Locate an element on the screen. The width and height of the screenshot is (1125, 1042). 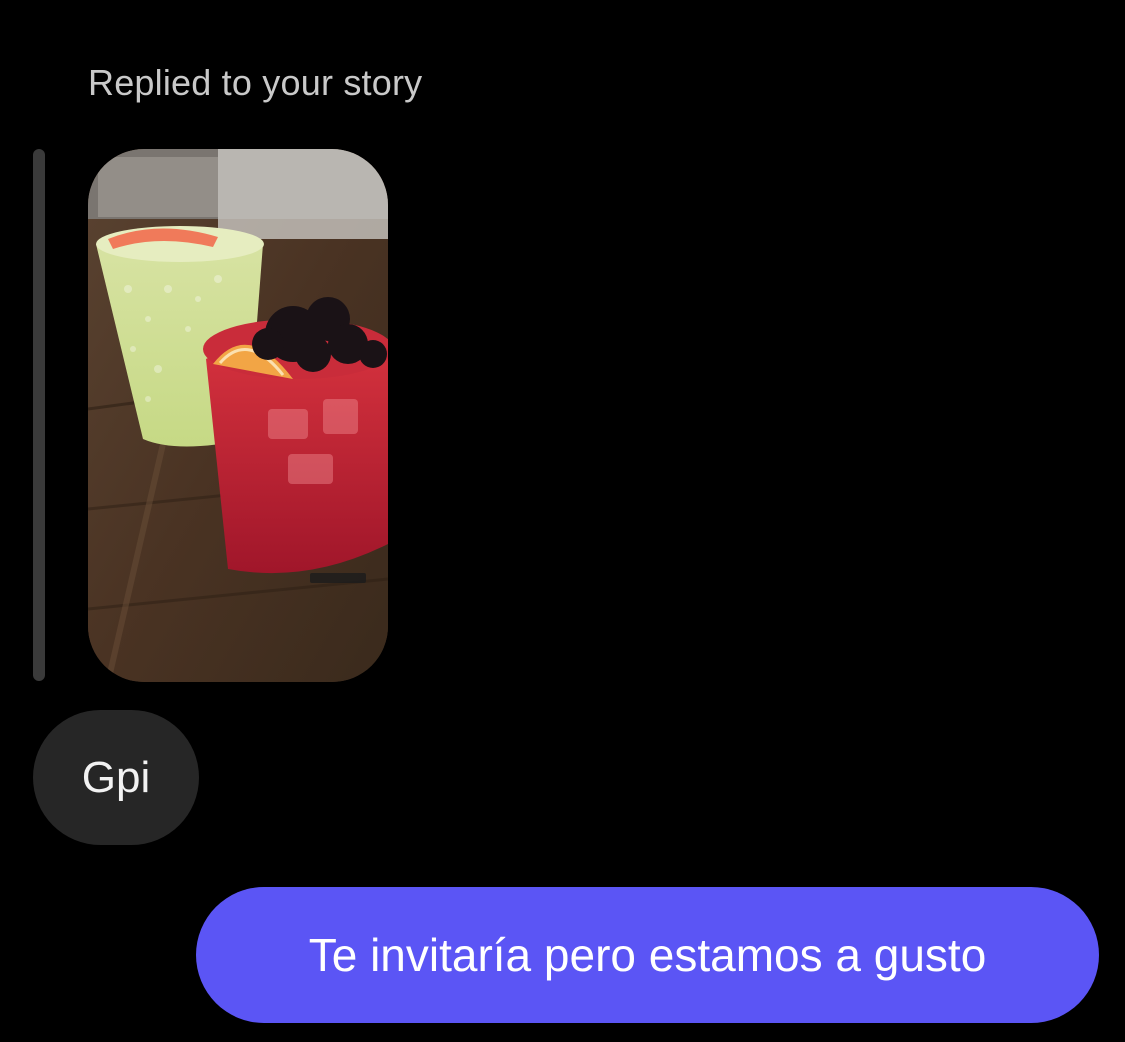
outgoing-message-bubble: Te invitaría pero estamos a gusto is located at coordinates (647, 955).